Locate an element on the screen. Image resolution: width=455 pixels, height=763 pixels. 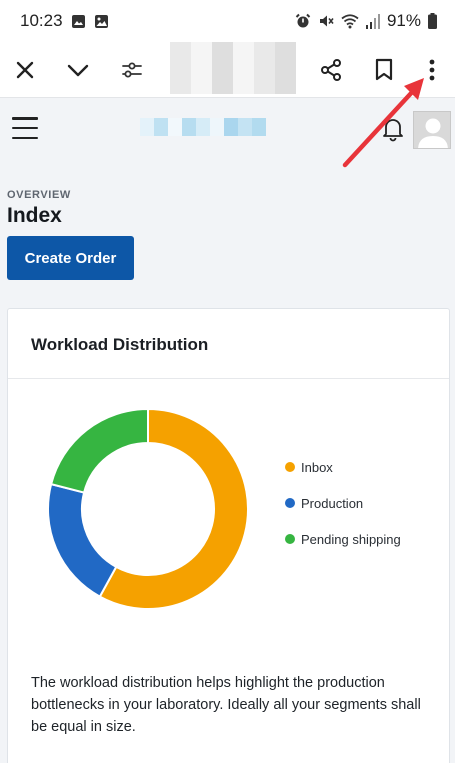
legend-item: Inbox is located at coordinates (343, 467).